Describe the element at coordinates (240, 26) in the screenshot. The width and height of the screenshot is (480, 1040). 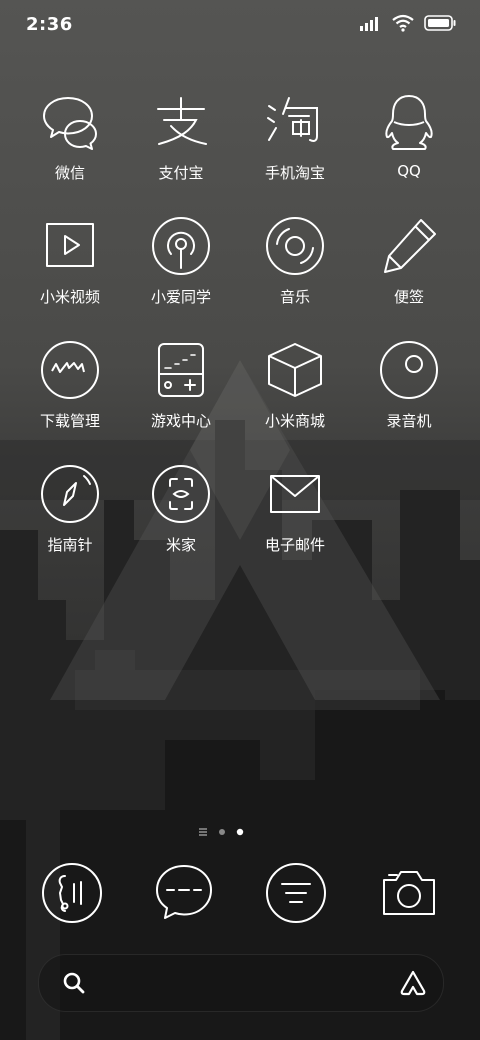
I see `status-bar: 2:36` at that location.